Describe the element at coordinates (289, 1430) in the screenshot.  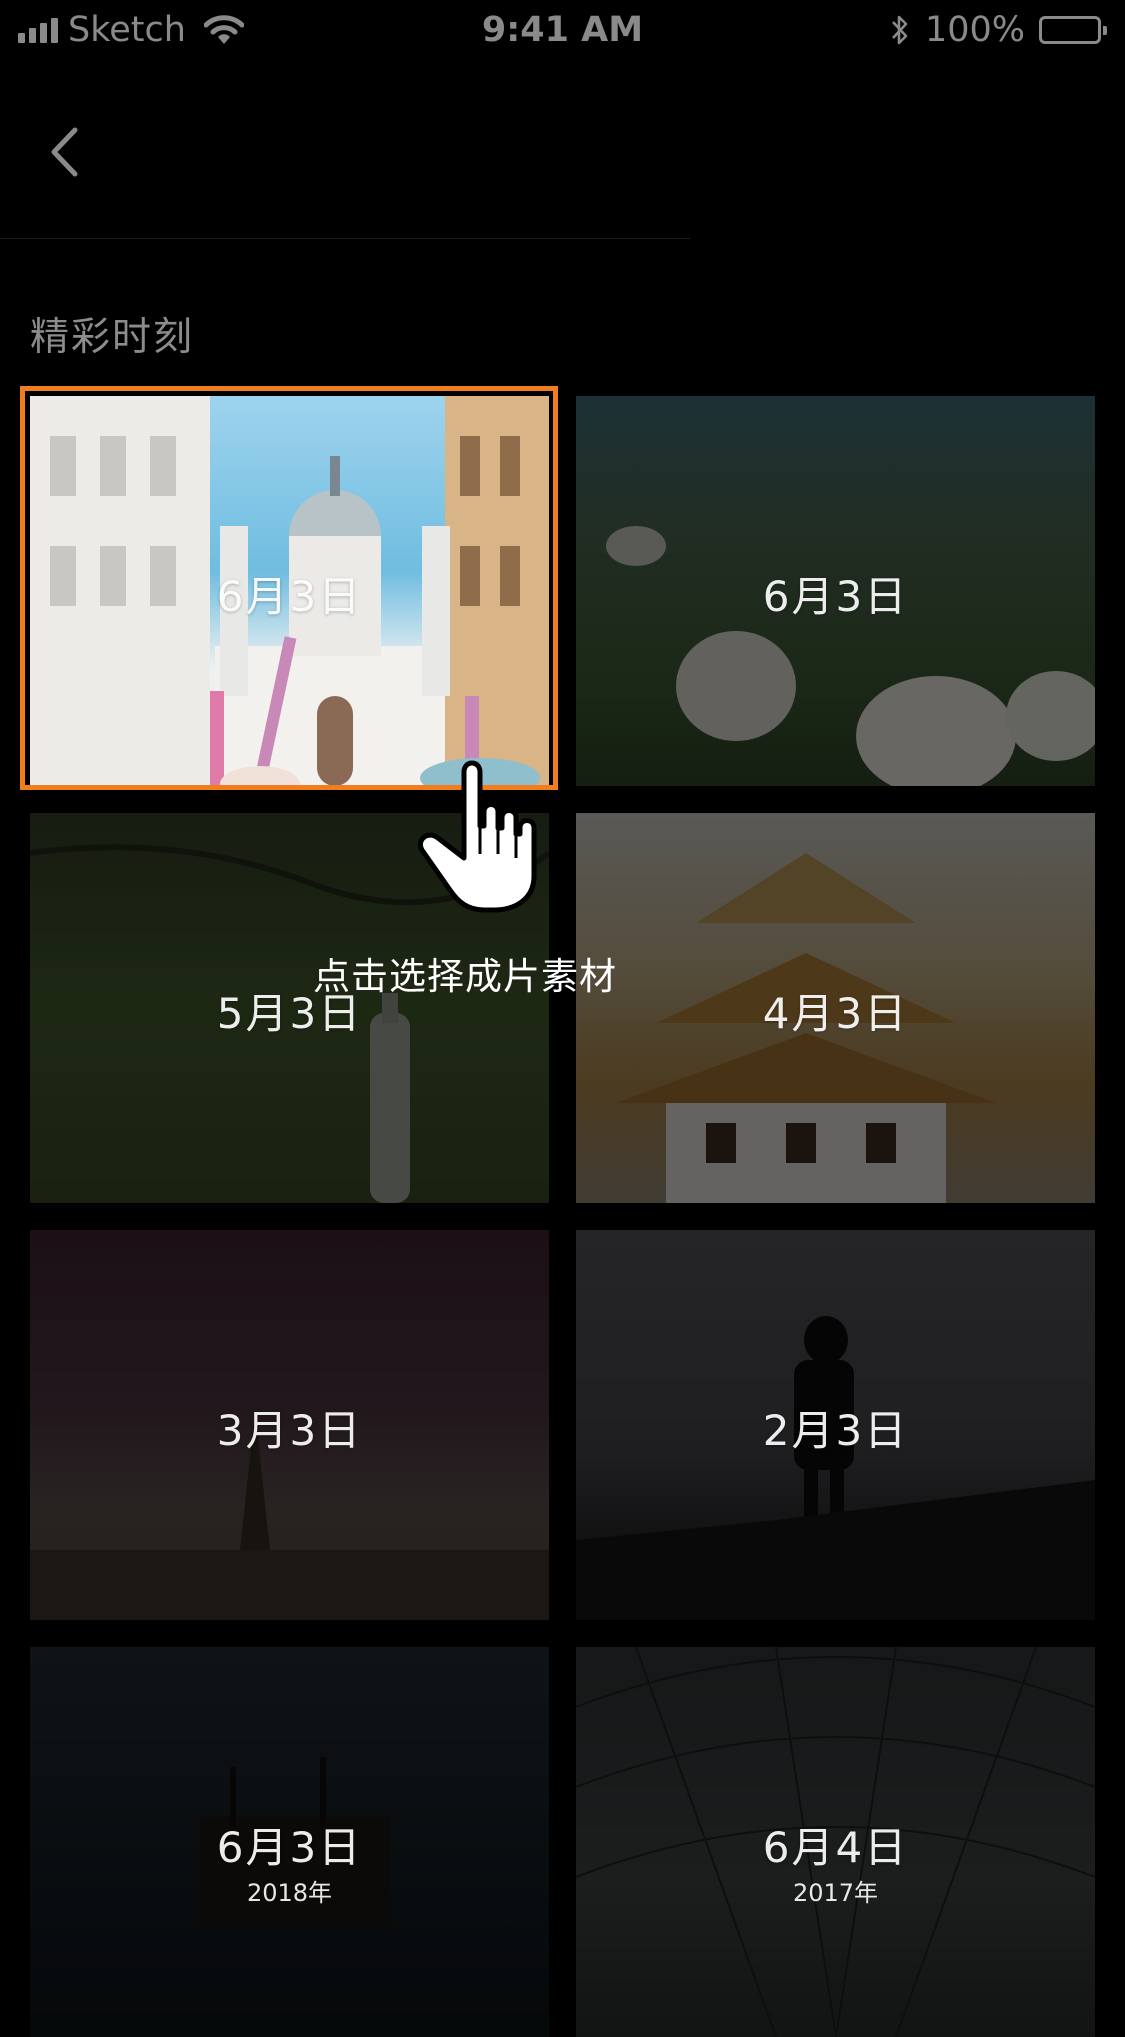
I see `tile-date: 3月3日` at that location.